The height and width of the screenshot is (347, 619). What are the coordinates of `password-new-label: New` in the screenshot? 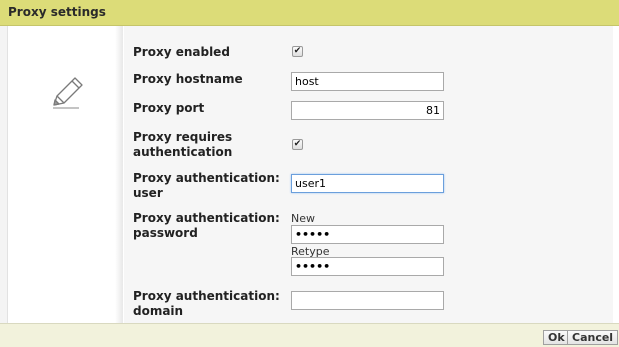 It's located at (303, 218).